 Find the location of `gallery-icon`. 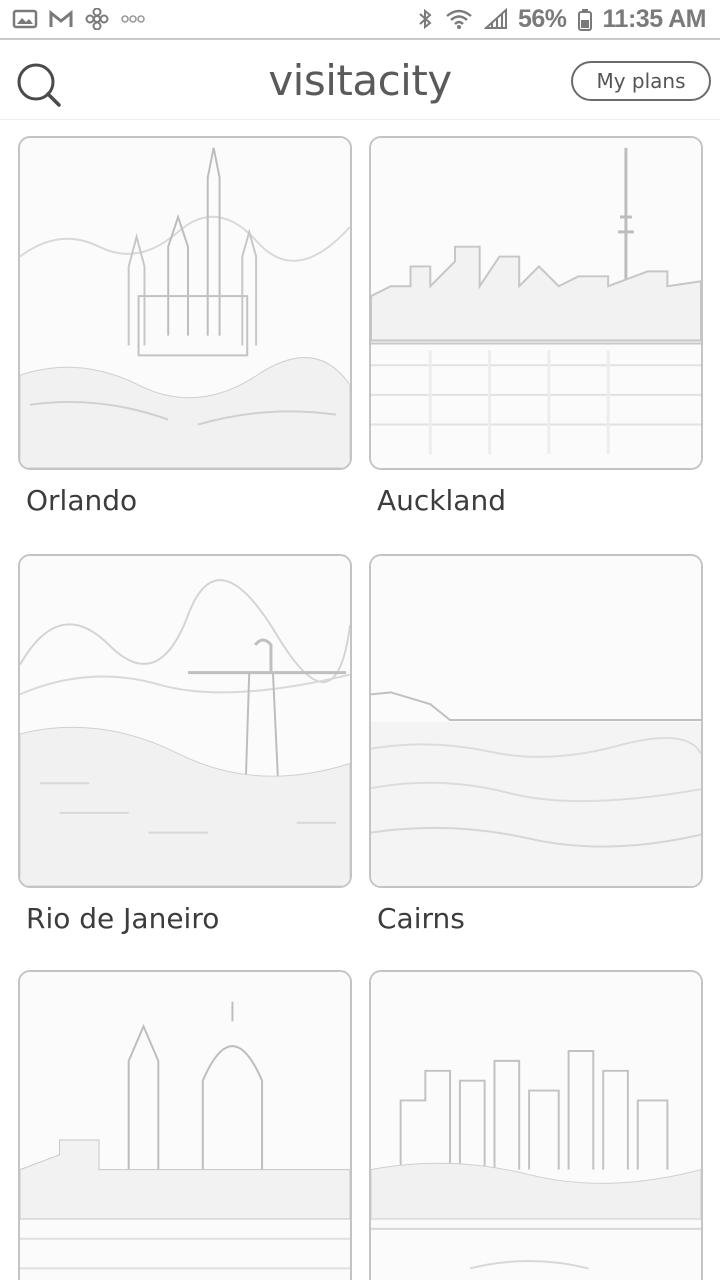

gallery-icon is located at coordinates (25, 19).